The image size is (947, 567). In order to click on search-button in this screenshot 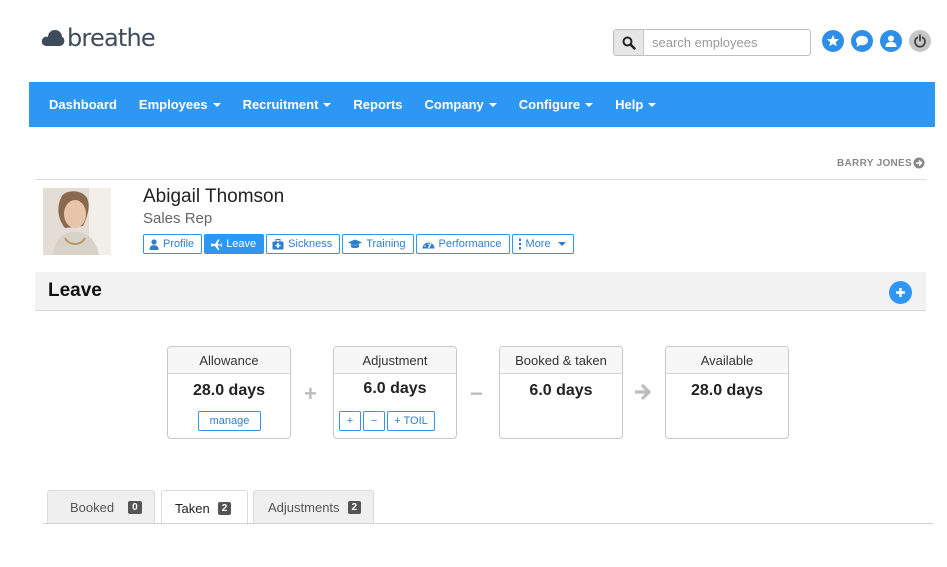, I will do `click(629, 42)`.